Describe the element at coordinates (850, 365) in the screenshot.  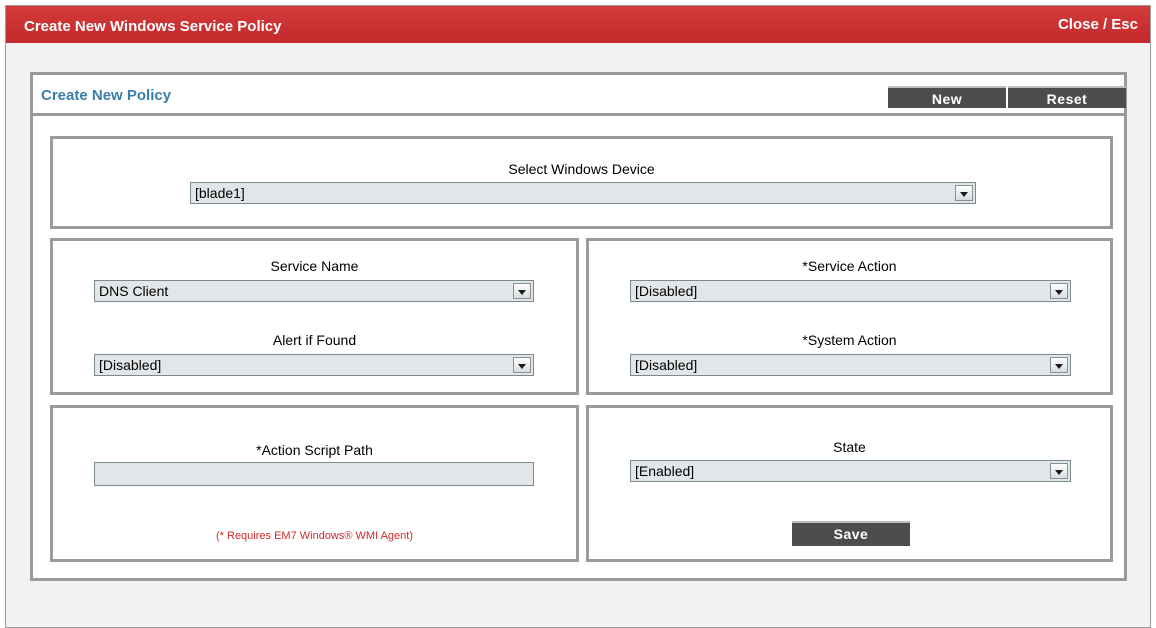
I see `system-action-select: [Disabled]` at that location.